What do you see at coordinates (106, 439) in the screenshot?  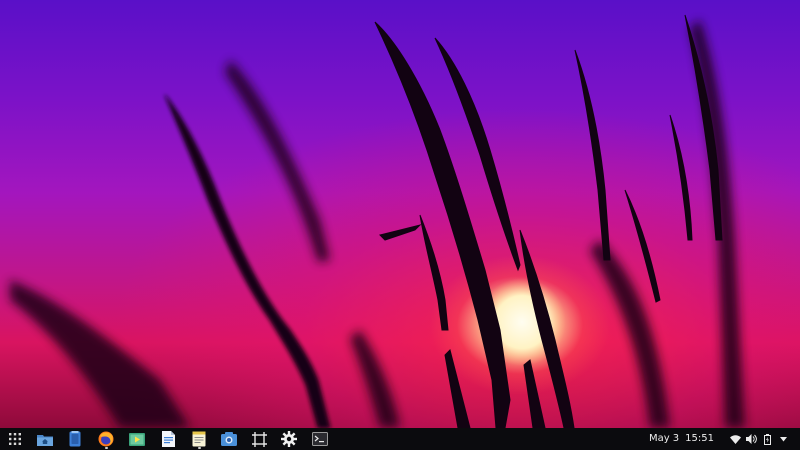 I see `firefox-icon` at bounding box center [106, 439].